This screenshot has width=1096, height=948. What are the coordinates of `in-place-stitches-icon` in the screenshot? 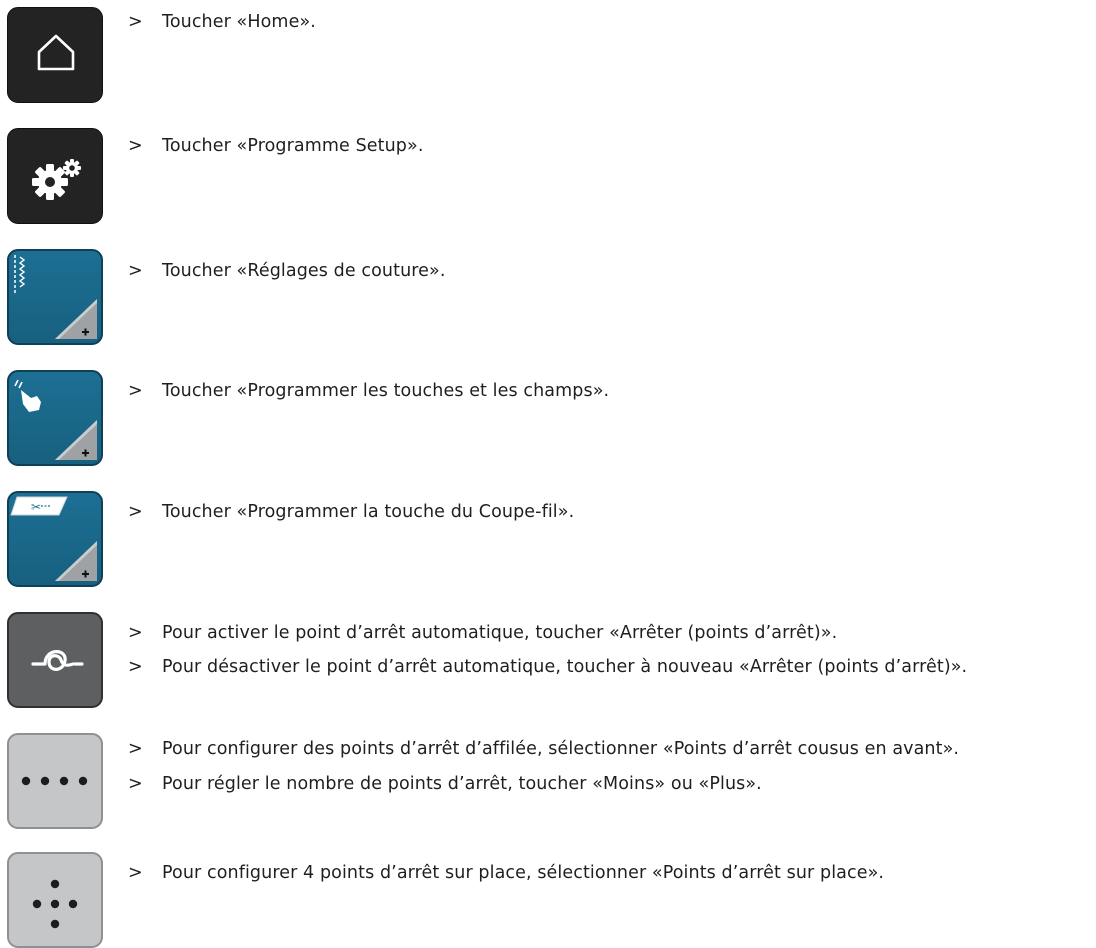 It's located at (55, 904).